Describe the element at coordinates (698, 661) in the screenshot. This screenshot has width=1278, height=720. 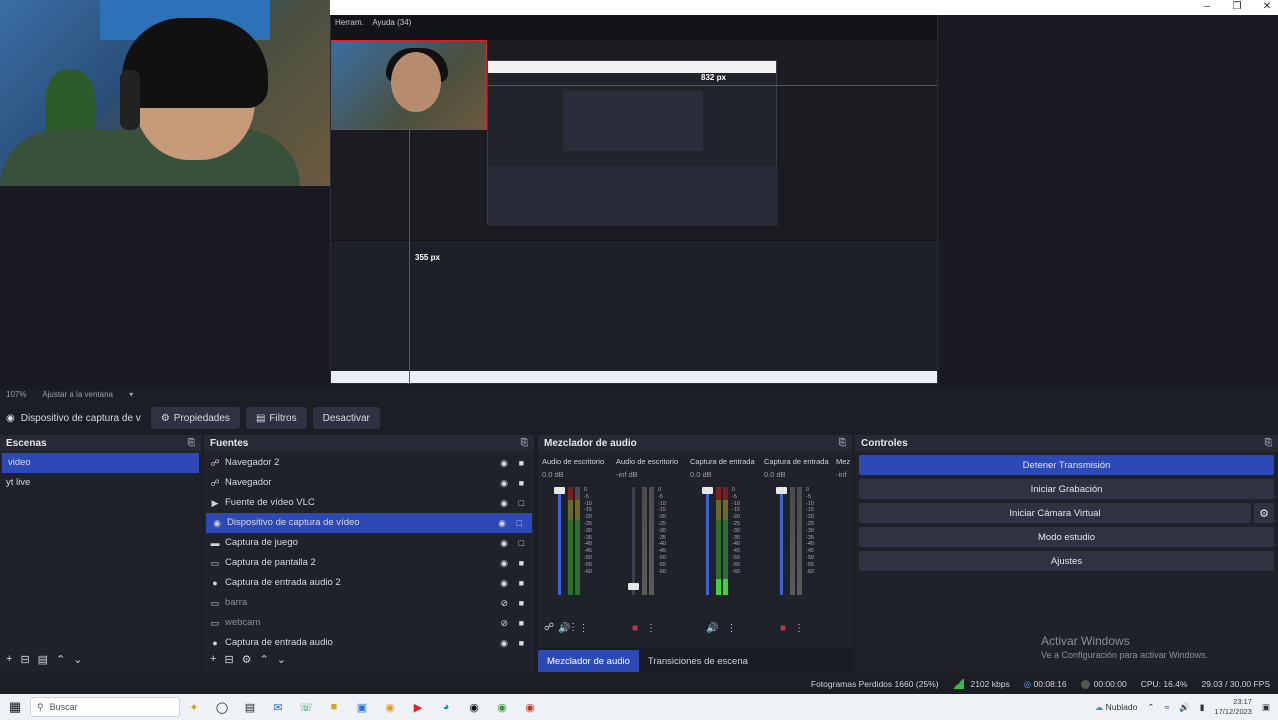
I see `tab-scene-transitions: Transiciones de escena` at that location.